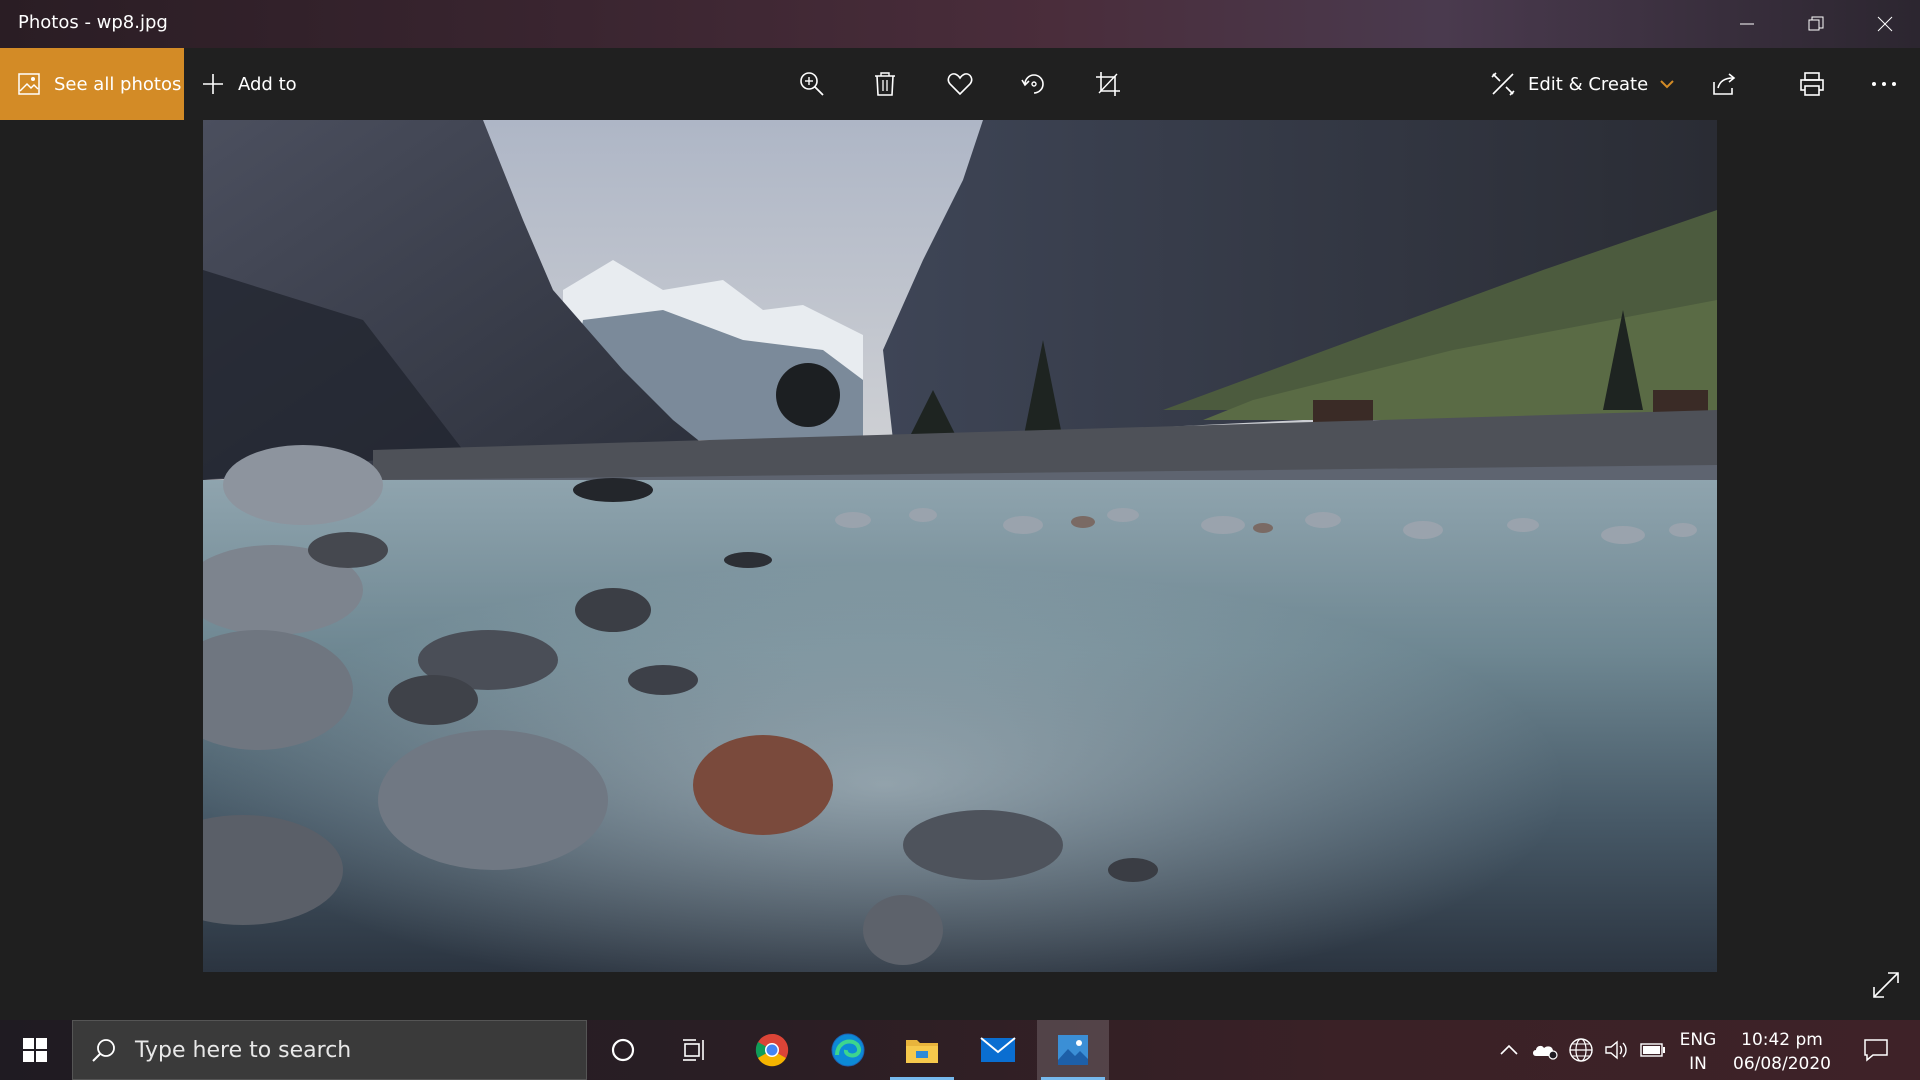 The width and height of the screenshot is (1920, 1080). Describe the element at coordinates (213, 84) in the screenshot. I see `plus-icon` at that location.